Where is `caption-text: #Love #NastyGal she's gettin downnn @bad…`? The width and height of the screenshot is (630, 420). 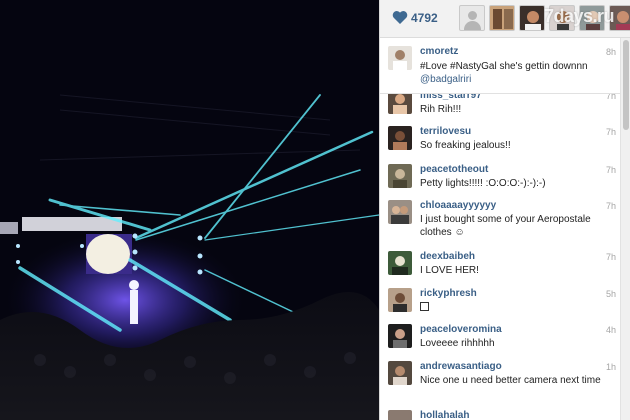
caption-text: #Love #NastyGal she's gettin downnn @bad… is located at coordinates (517, 73).